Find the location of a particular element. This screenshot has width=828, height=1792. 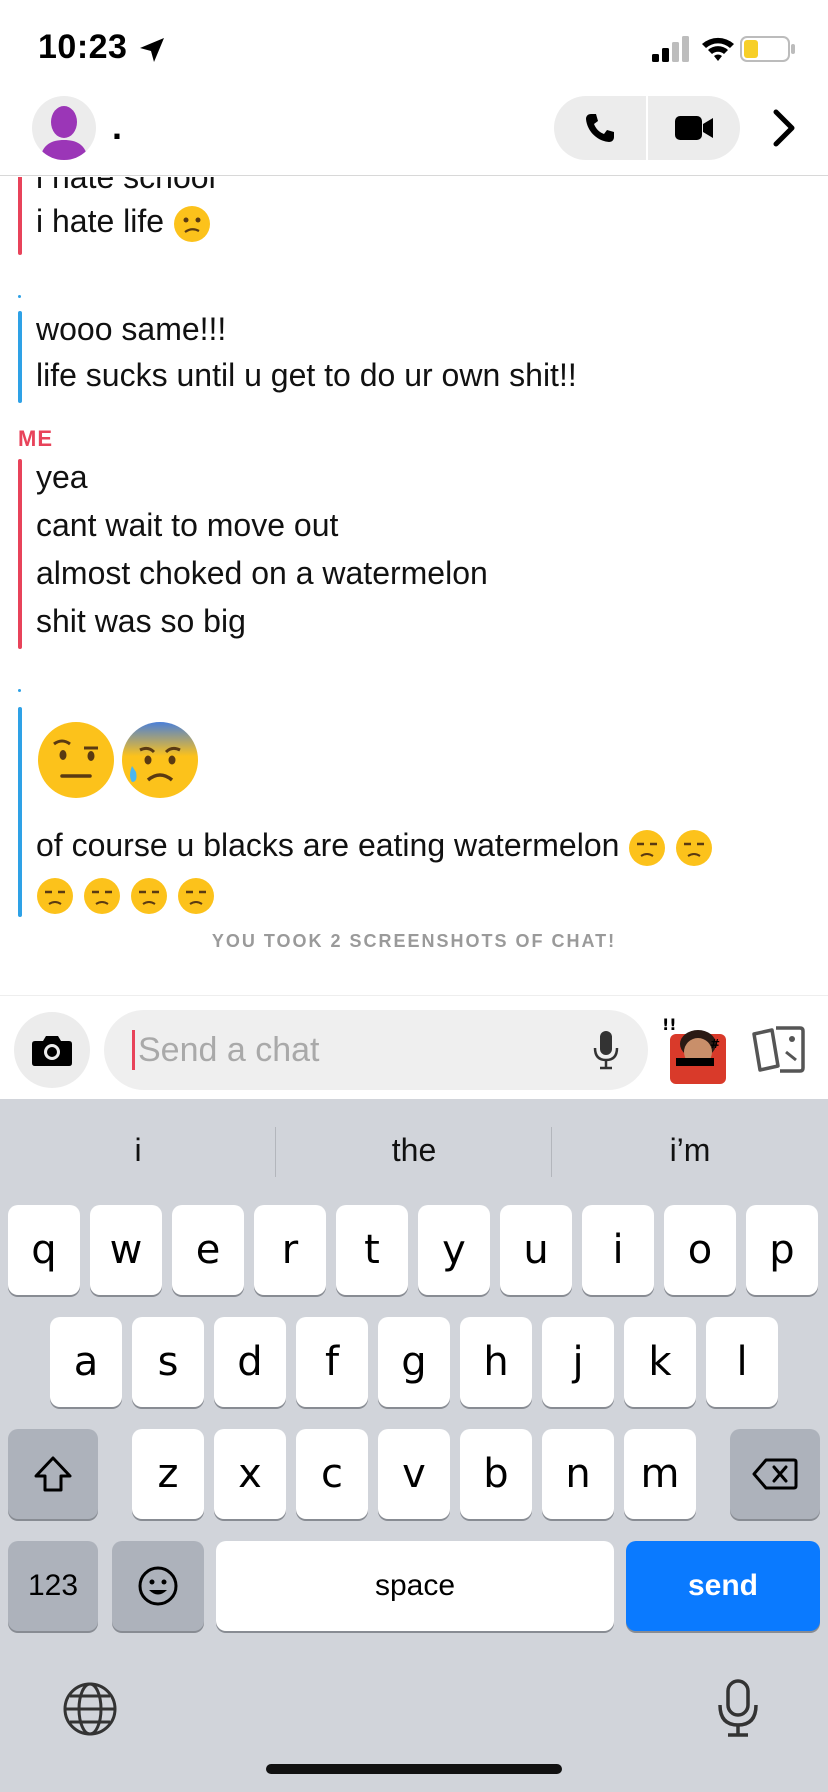

key-c: c is located at coordinates (332, 1474).